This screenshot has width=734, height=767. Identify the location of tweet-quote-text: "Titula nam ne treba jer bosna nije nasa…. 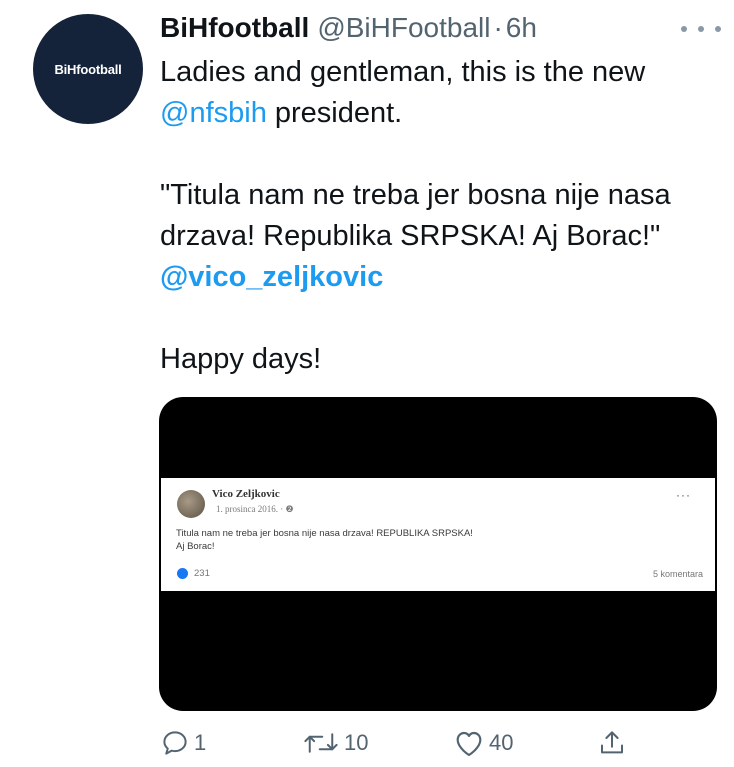
(415, 215).